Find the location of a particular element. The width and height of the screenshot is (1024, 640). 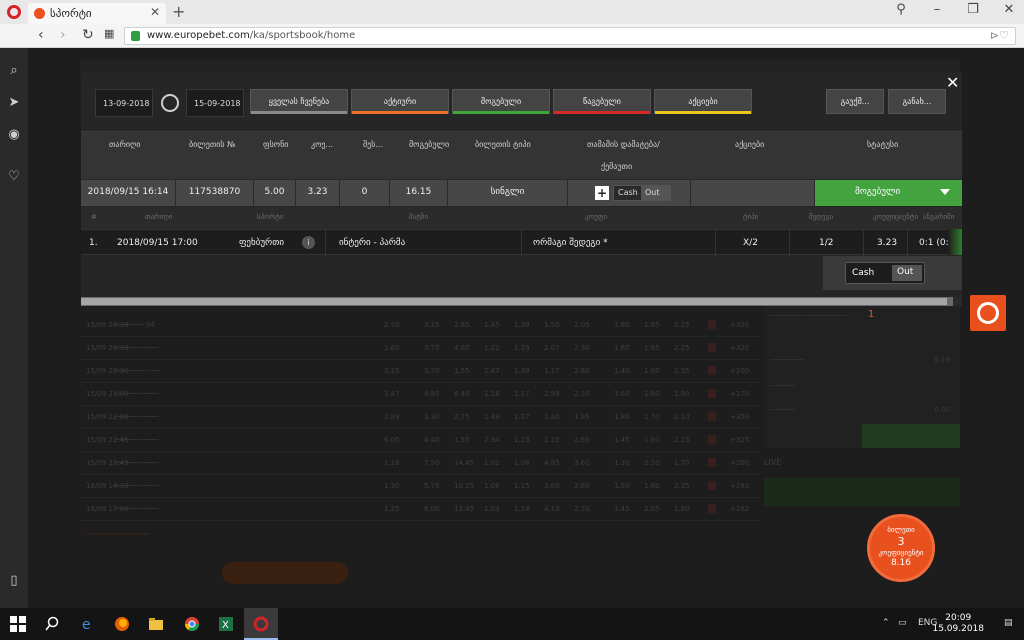

ticket-cashout-button: Cash Out is located at coordinates (642, 193).